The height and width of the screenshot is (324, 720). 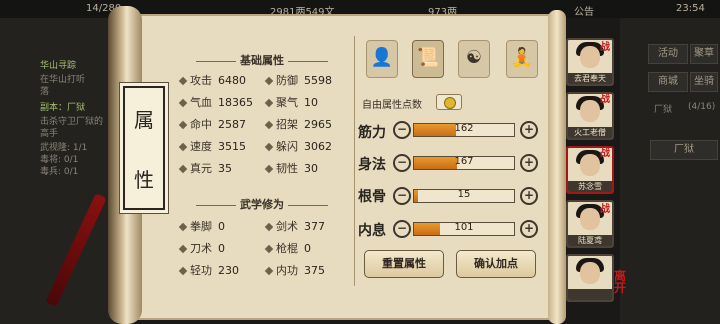 I want to click on quest-title: 华山寻踪, so click(x=58, y=64).